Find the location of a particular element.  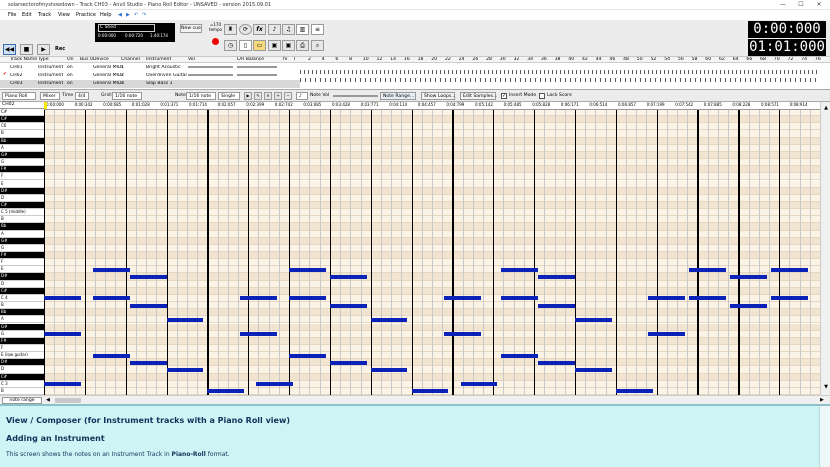

piano-key: C 5 (middle) is located at coordinates (22, 213).